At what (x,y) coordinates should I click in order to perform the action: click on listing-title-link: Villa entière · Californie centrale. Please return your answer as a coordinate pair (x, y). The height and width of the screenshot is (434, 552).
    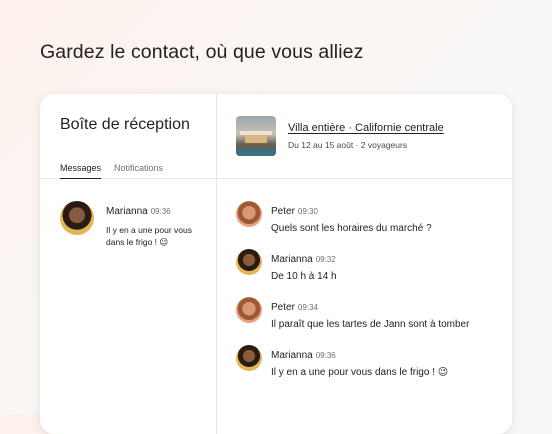
    Looking at the image, I should click on (366, 128).